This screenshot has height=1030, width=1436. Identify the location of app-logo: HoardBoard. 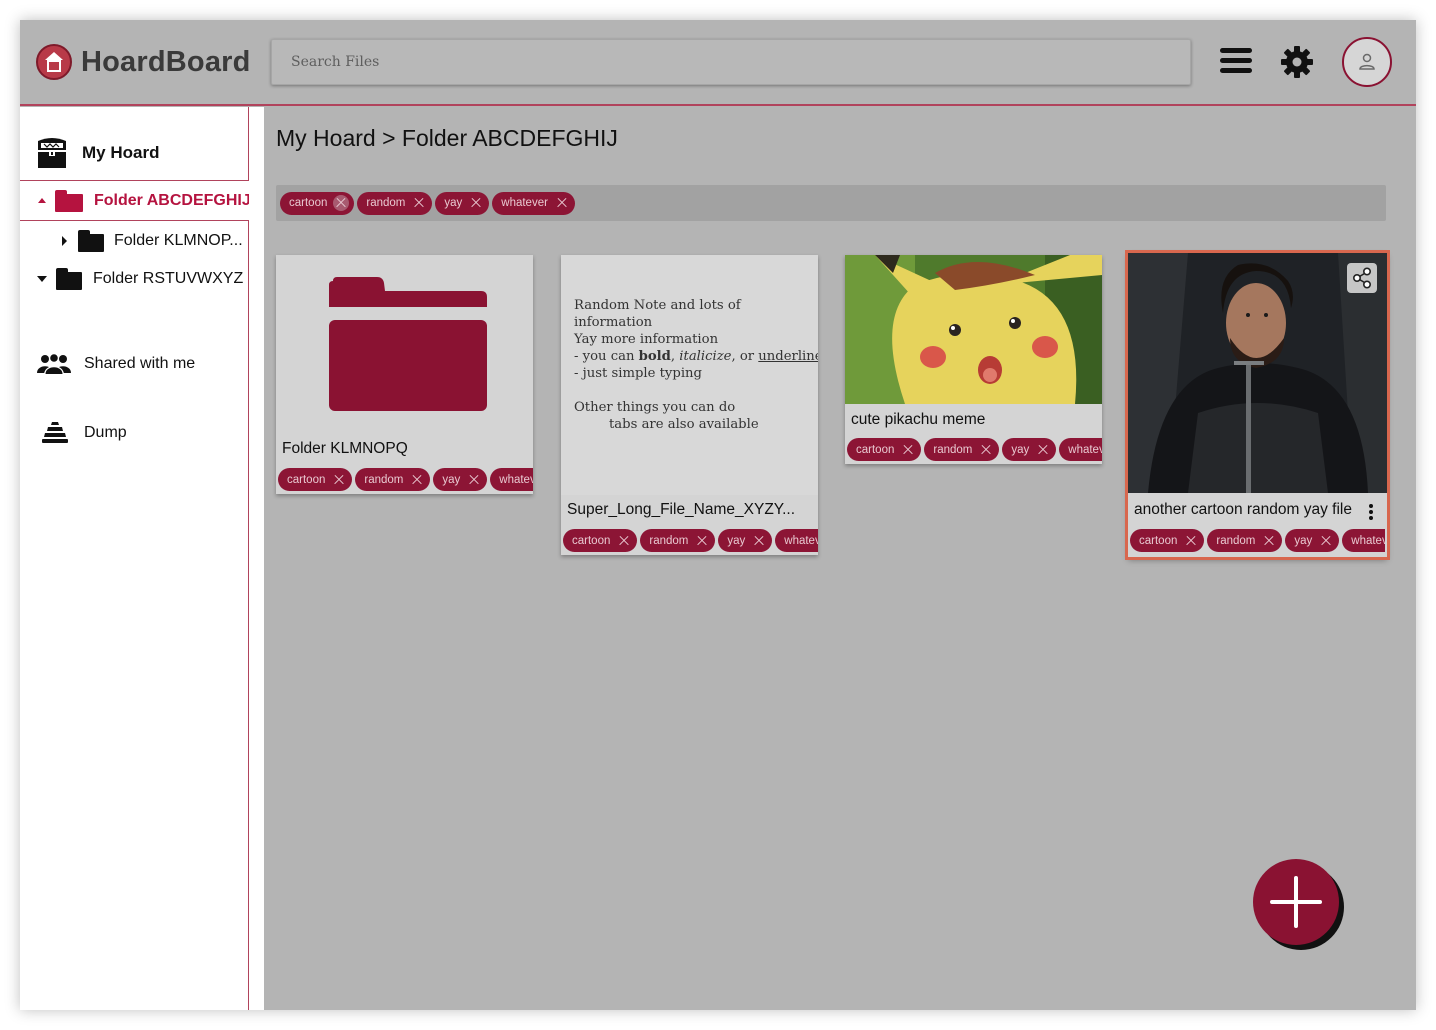
(143, 62).